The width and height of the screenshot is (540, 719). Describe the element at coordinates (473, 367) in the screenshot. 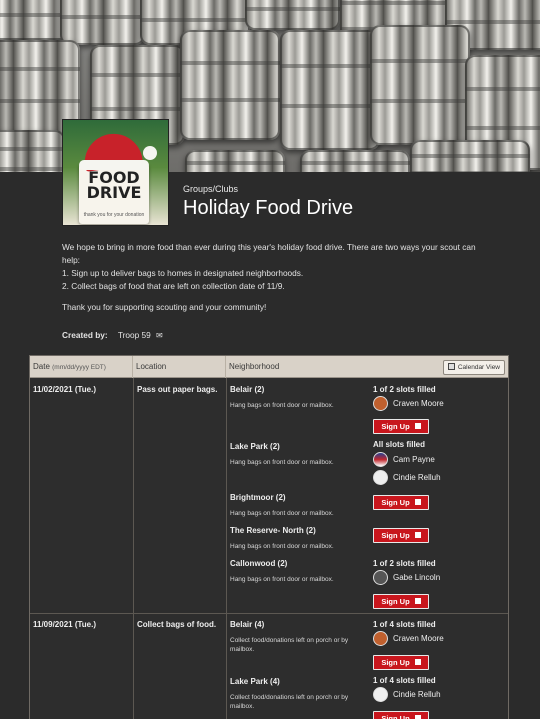

I see `calendar-view-button: Calendar View` at that location.